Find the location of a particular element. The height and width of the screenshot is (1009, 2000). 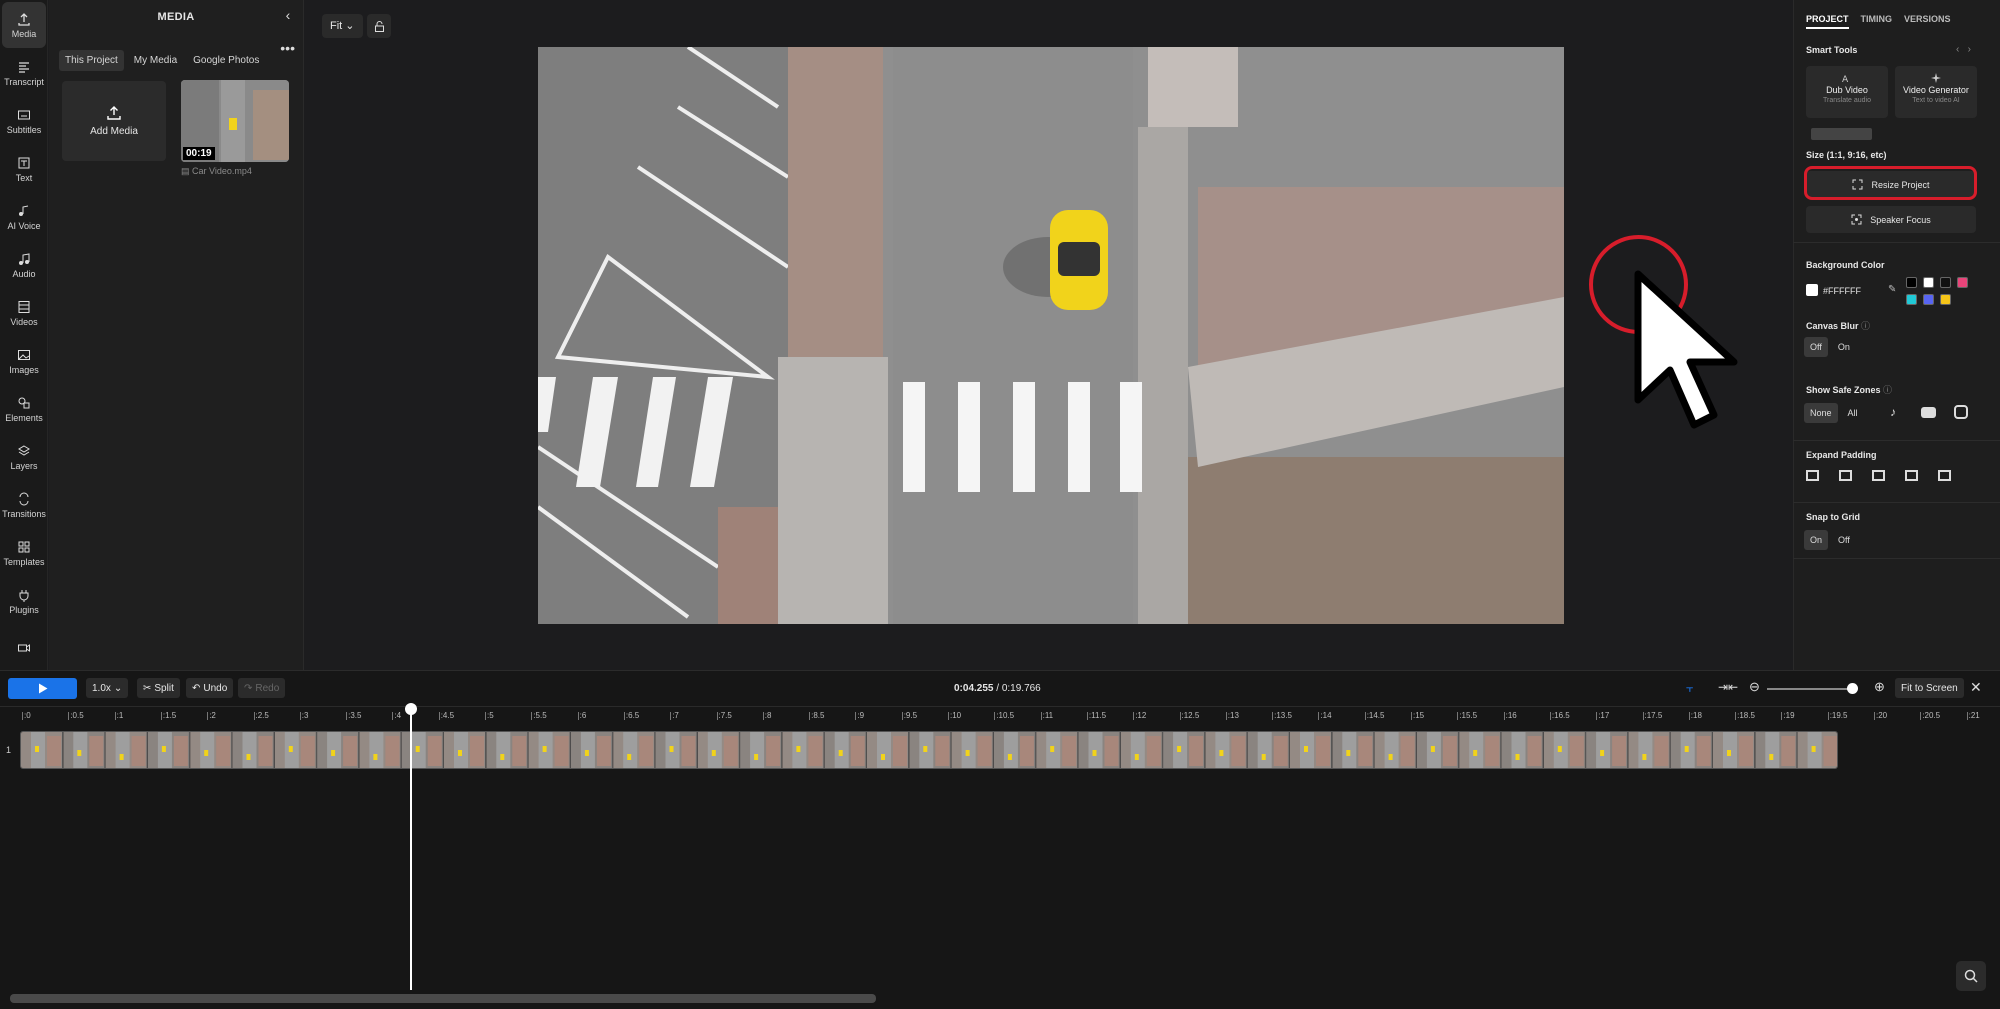

snap-off-option: Off is located at coordinates (1844, 540).